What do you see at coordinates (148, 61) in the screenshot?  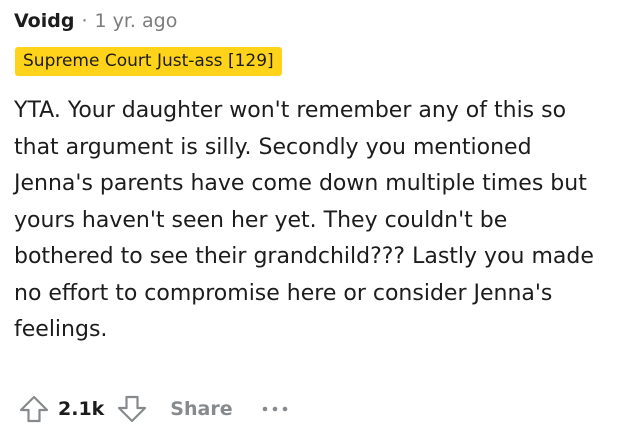 I see `user-flair: Supreme Court Just-ass [129]` at bounding box center [148, 61].